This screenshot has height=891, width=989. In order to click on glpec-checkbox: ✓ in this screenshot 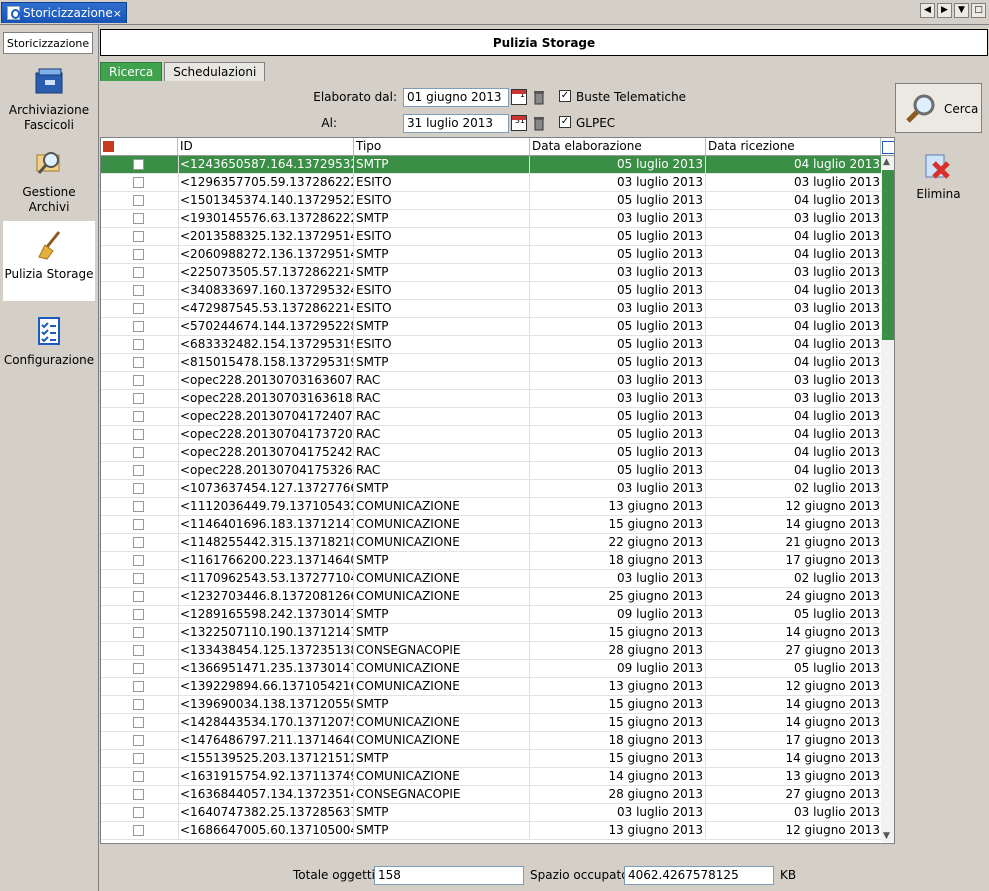, I will do `click(565, 122)`.